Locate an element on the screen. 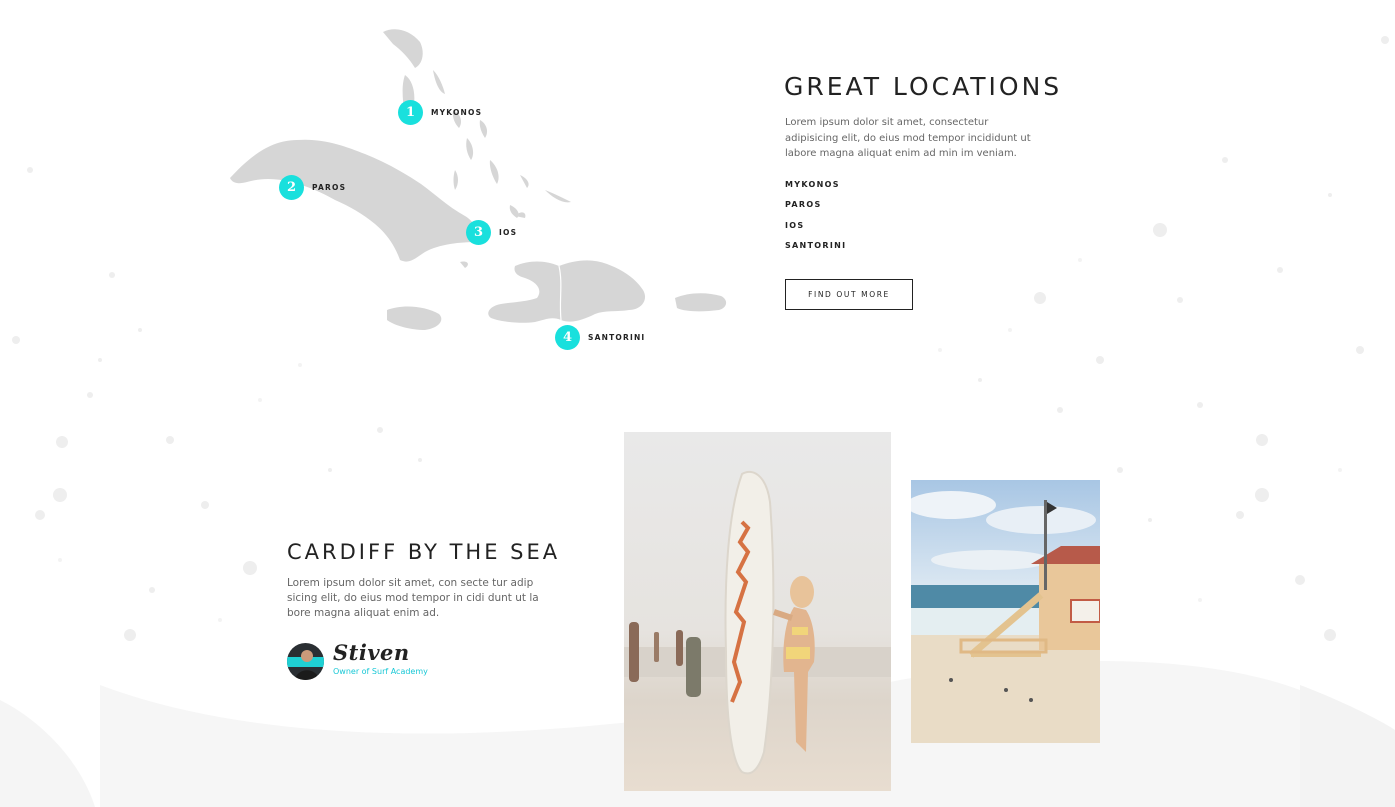 Image resolution: width=1395 pixels, height=807 pixels. marker-number: 2 is located at coordinates (291, 187).